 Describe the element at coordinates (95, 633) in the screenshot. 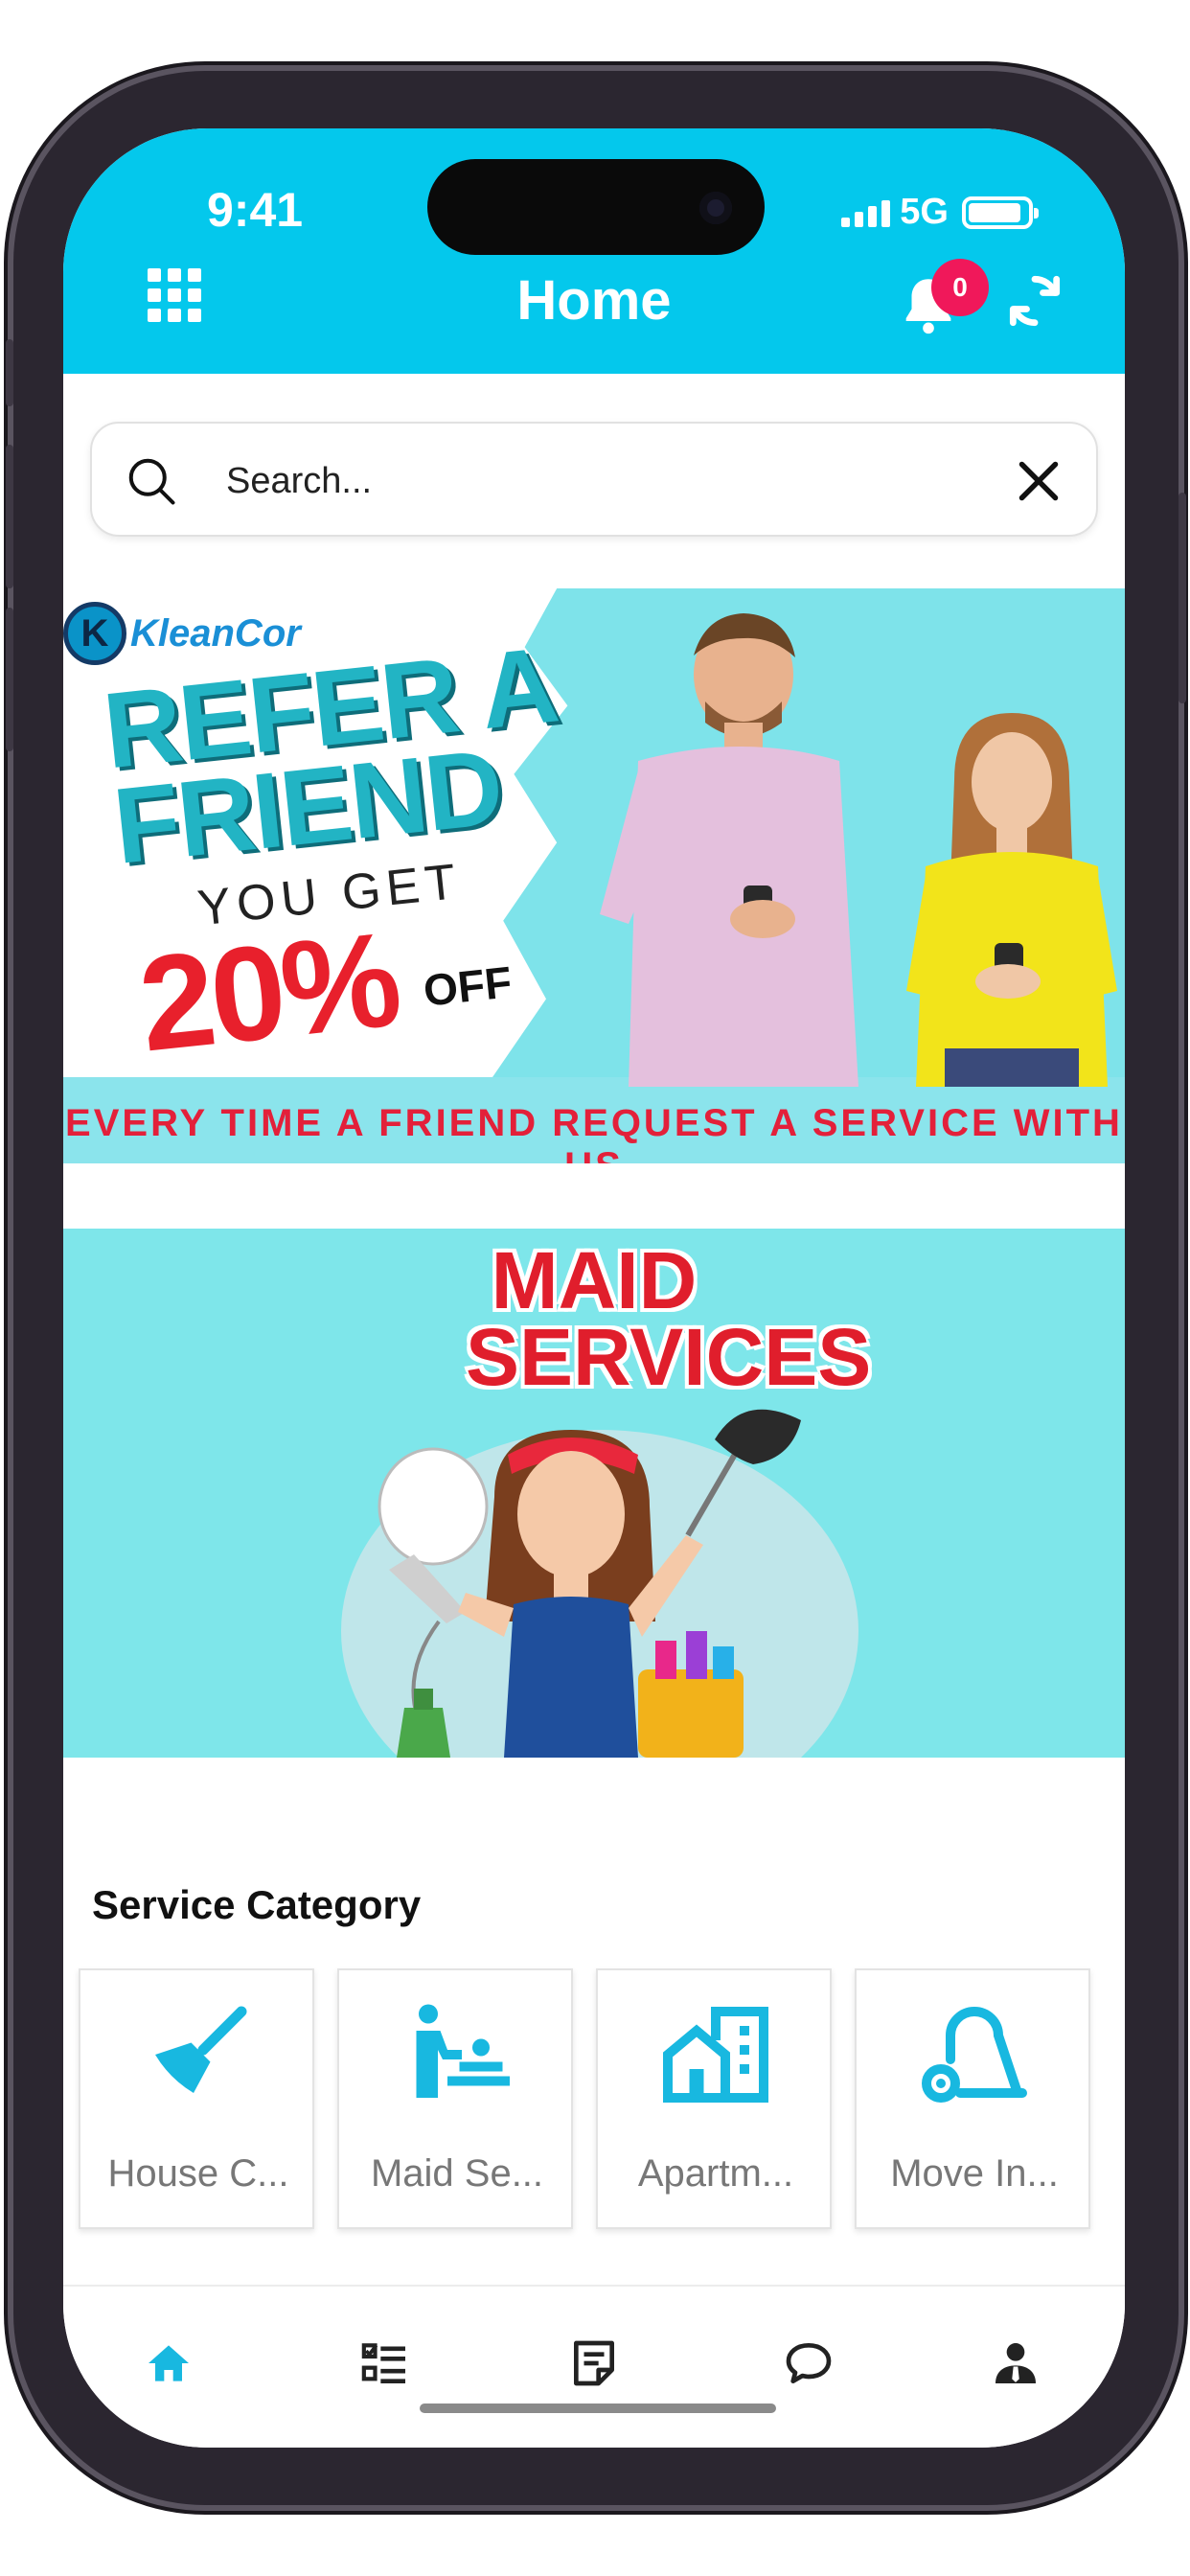

I see `brand-logo-mark: K` at that location.